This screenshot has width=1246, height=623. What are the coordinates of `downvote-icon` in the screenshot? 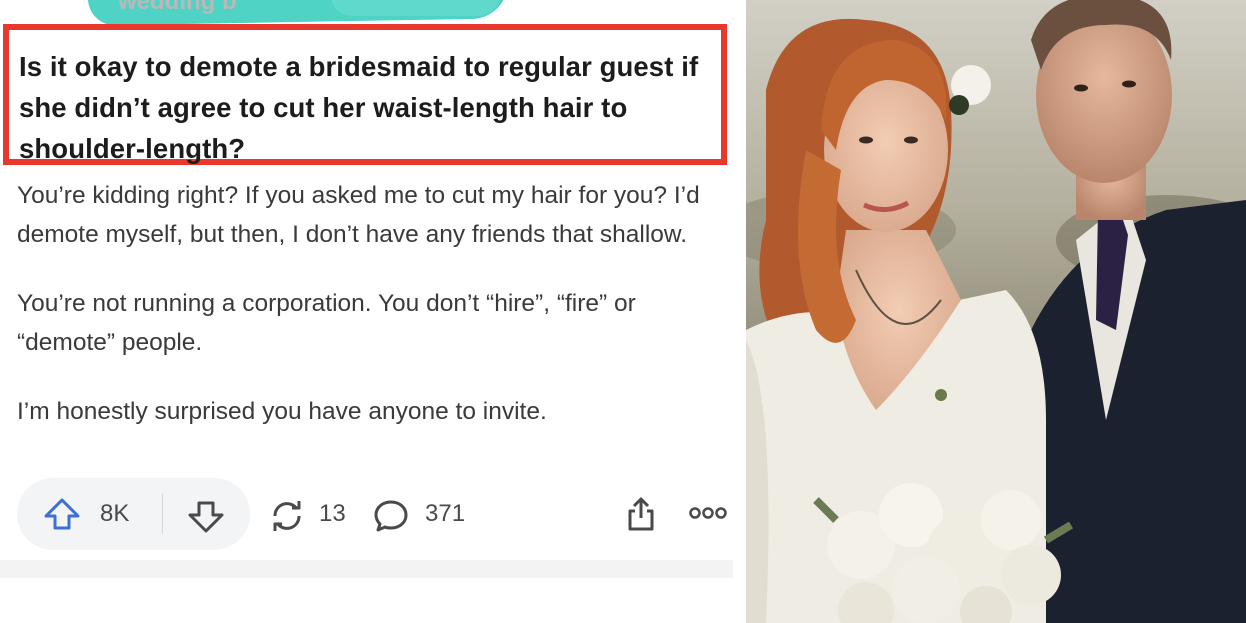 It's located at (206, 519).